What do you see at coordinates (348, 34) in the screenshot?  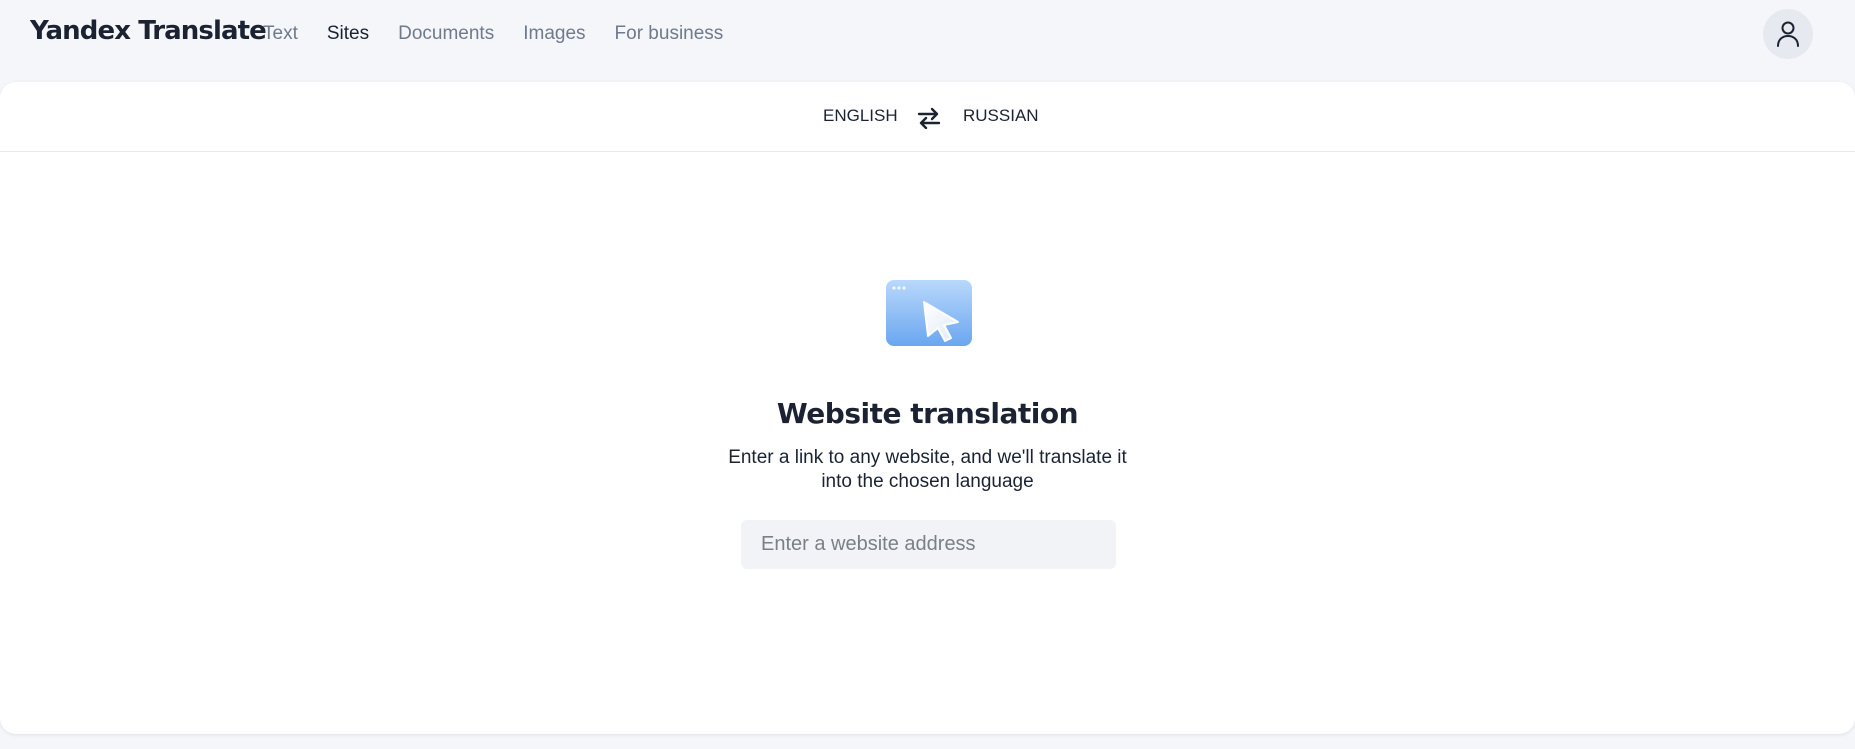 I see `nav-item-sites: Sites` at bounding box center [348, 34].